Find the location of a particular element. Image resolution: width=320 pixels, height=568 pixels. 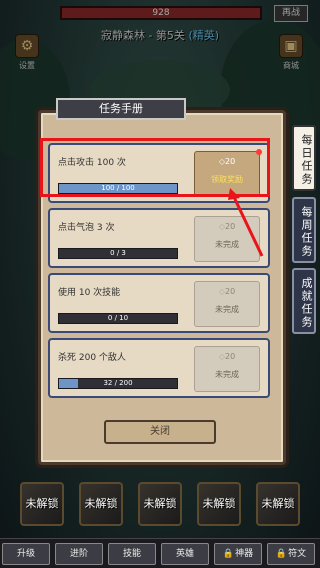

quest-label: 点击攻击 100 次 is located at coordinates (92, 163).